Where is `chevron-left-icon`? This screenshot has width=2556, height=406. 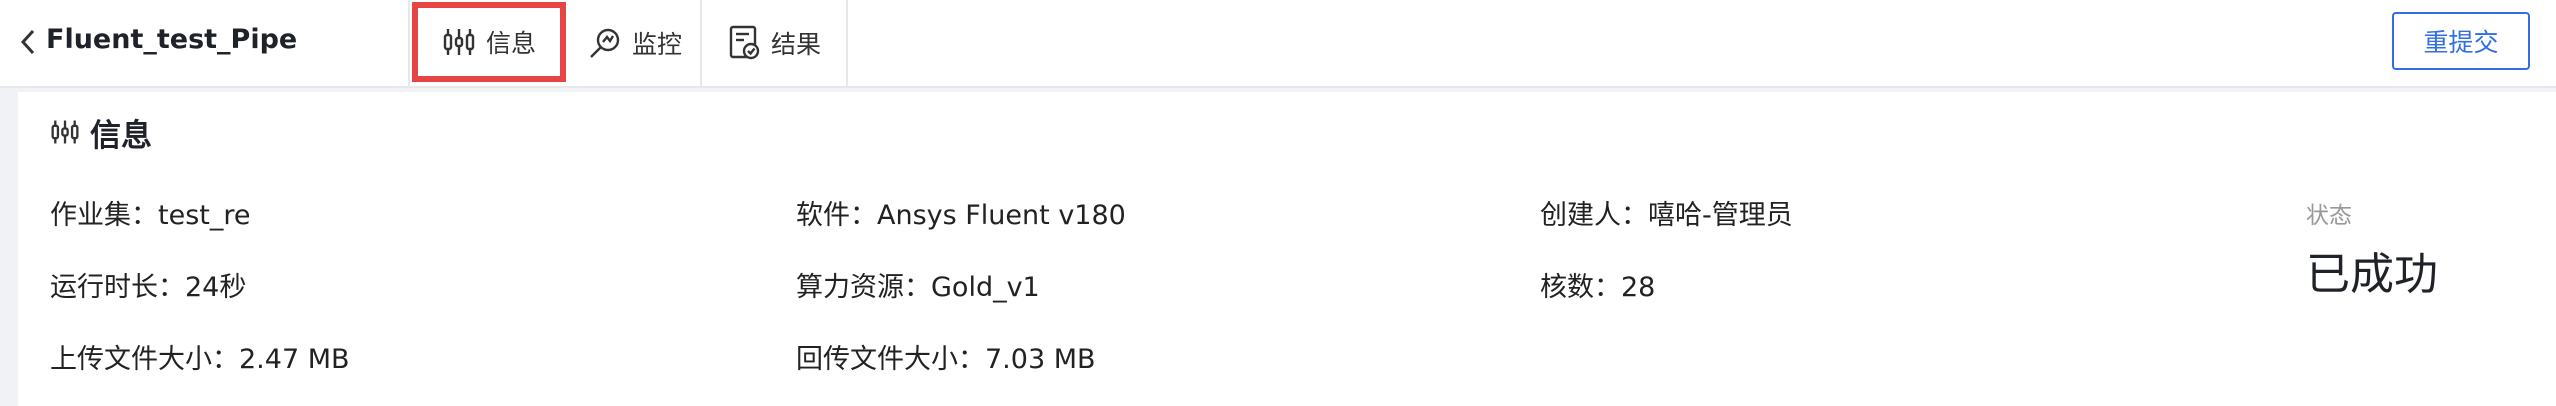
chevron-left-icon is located at coordinates (27, 42).